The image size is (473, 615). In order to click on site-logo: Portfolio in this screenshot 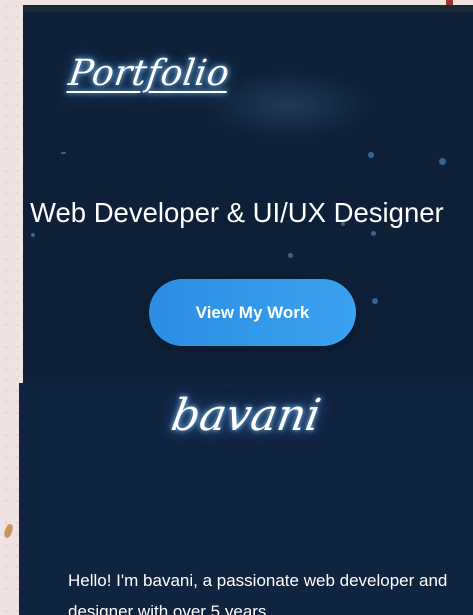, I will do `click(149, 73)`.